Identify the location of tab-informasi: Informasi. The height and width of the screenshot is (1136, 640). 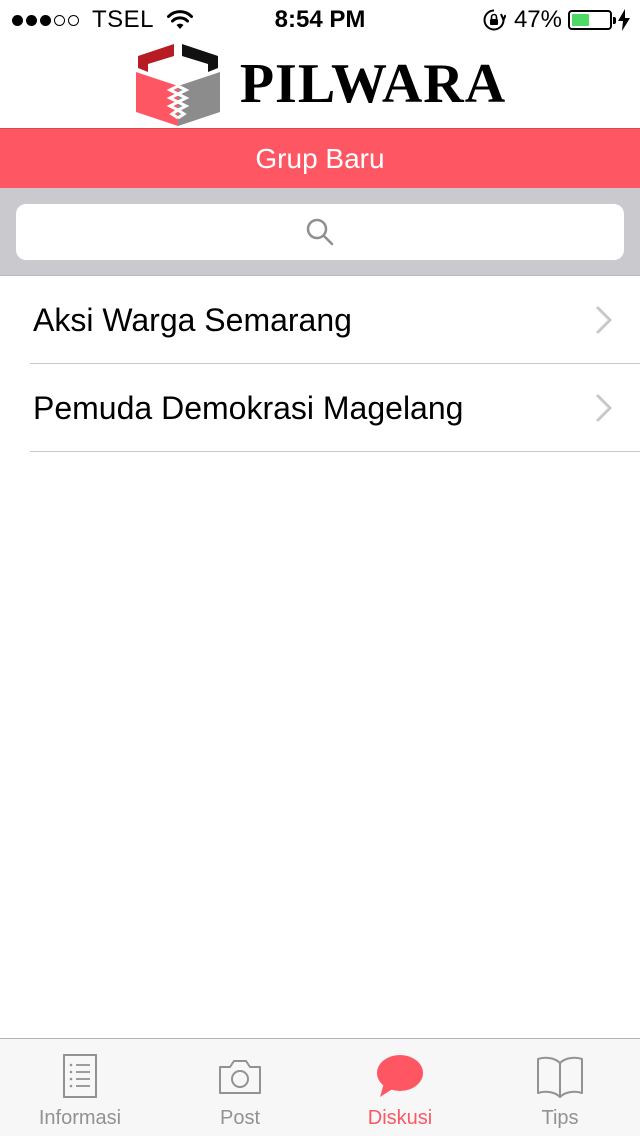
(80, 1087).